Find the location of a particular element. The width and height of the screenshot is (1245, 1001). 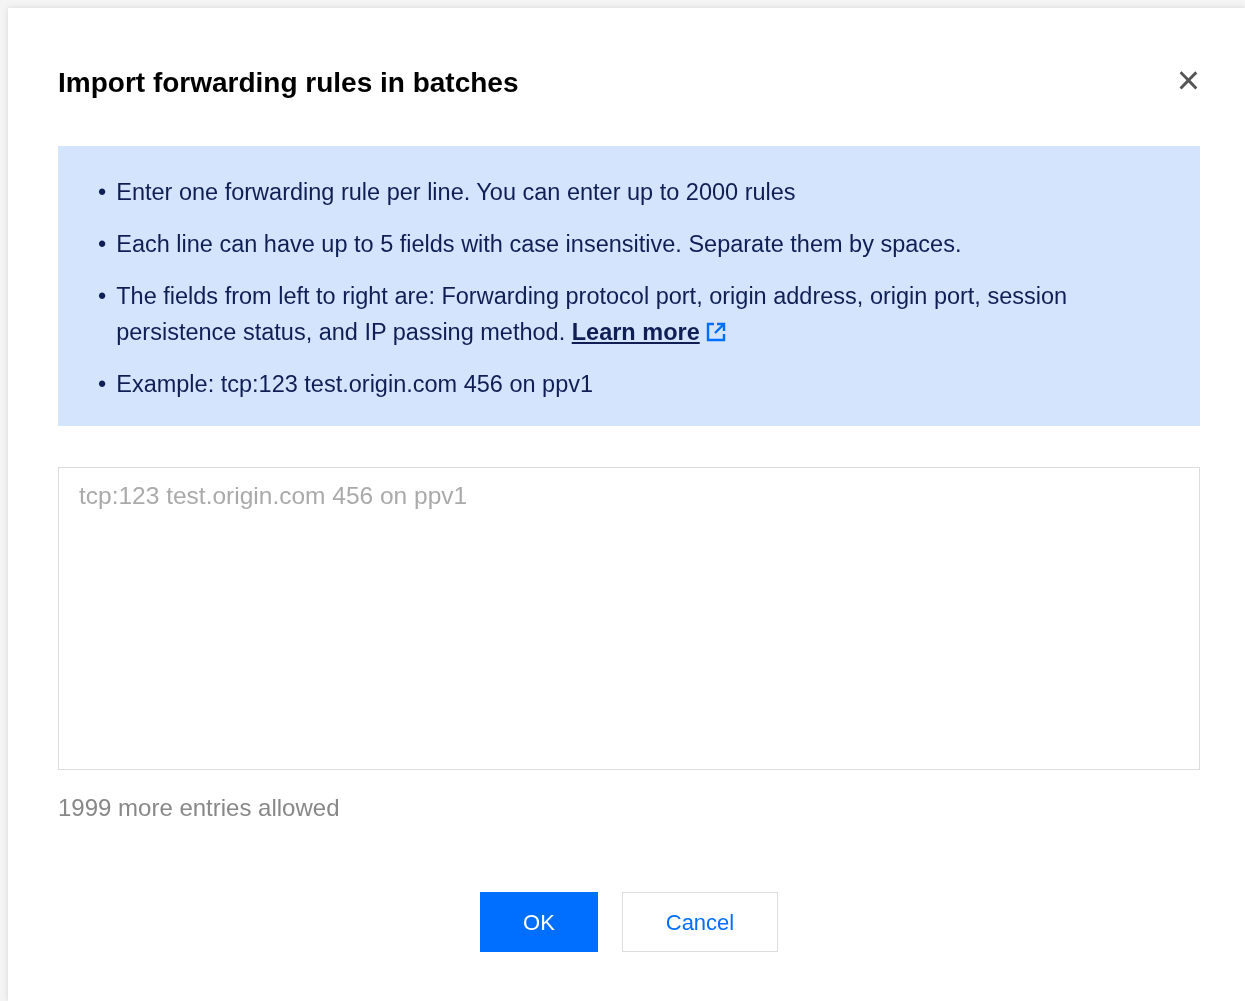

notice-item: Enter one forwarding rule per line. You can enter up to 2000 rules is located at coordinates (456, 192).